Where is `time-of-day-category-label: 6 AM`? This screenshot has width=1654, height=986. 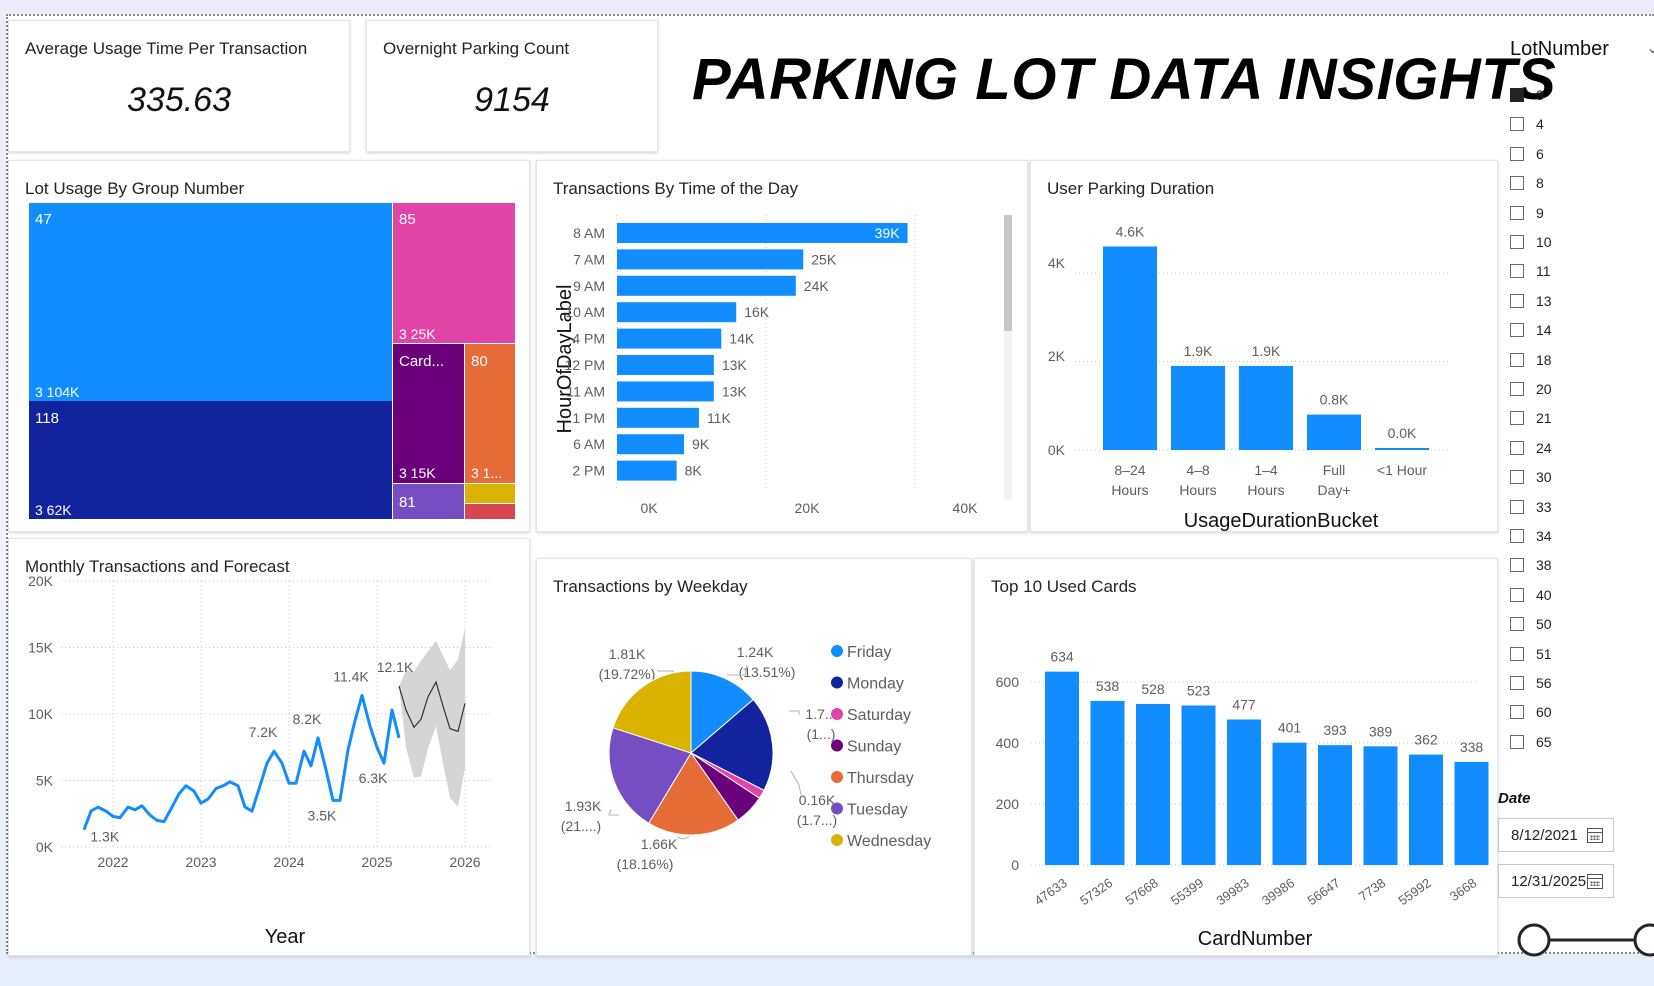
time-of-day-category-label: 6 AM is located at coordinates (589, 444).